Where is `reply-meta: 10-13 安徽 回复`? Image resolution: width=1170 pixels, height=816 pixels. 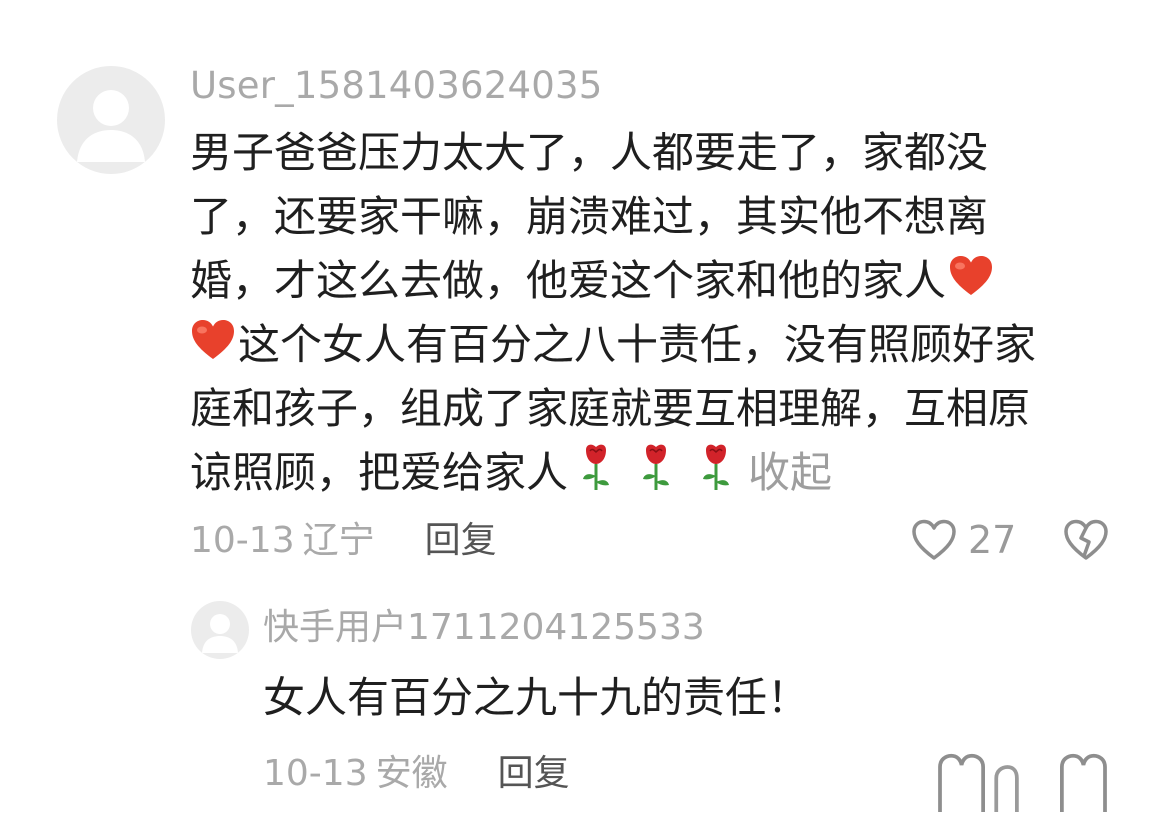 reply-meta: 10-13 安徽 回复 is located at coordinates (416, 774).